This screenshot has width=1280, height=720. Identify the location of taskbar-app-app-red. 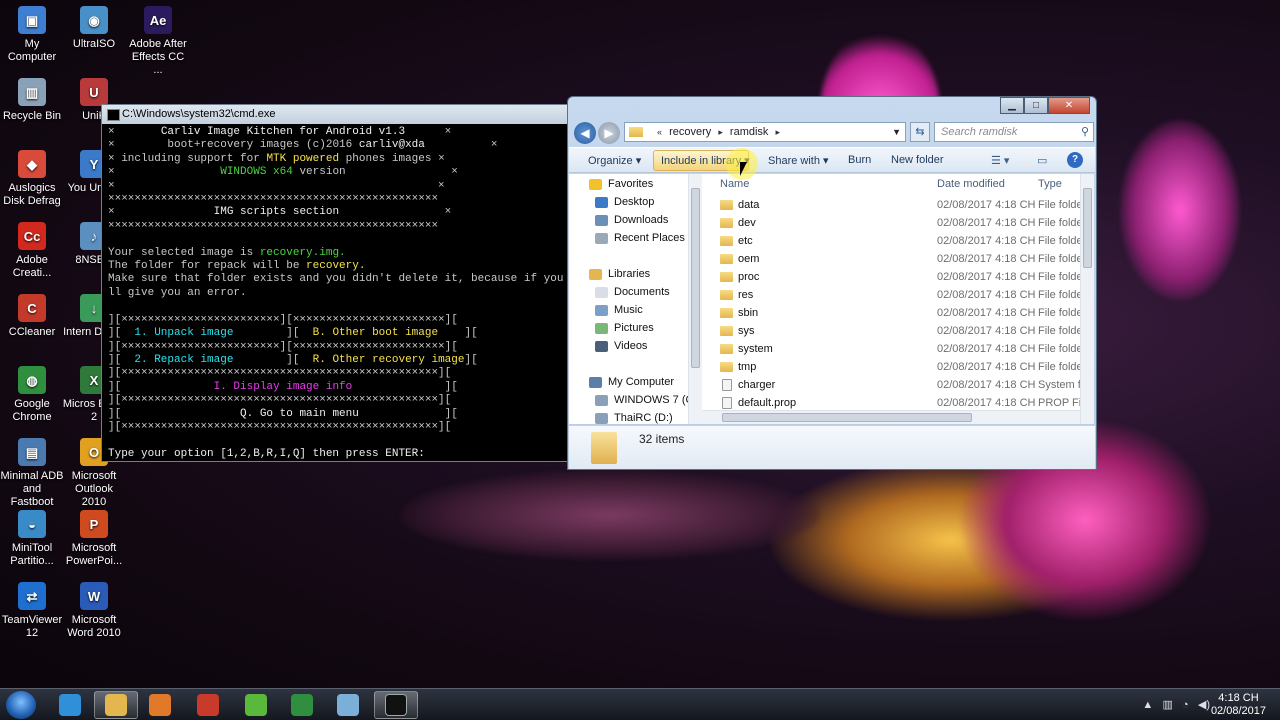
(208, 705).